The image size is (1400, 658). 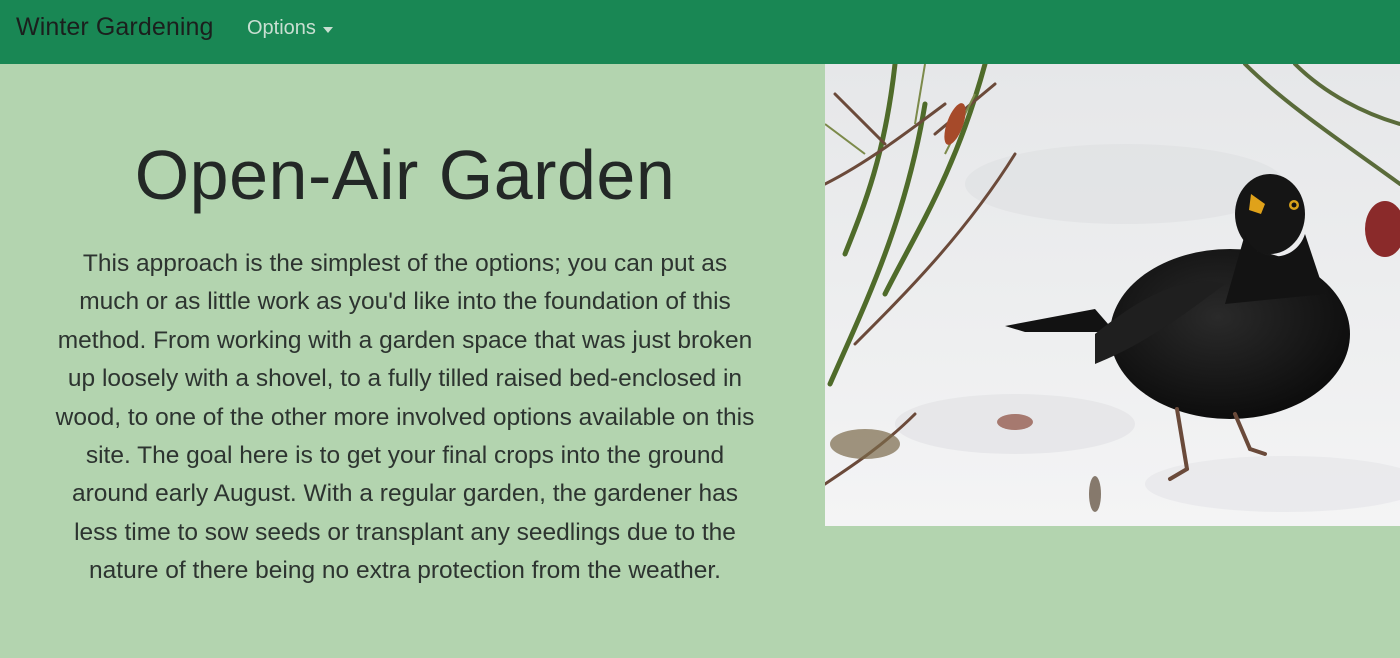 I want to click on options-dropdown-toggle: Options, so click(x=290, y=28).